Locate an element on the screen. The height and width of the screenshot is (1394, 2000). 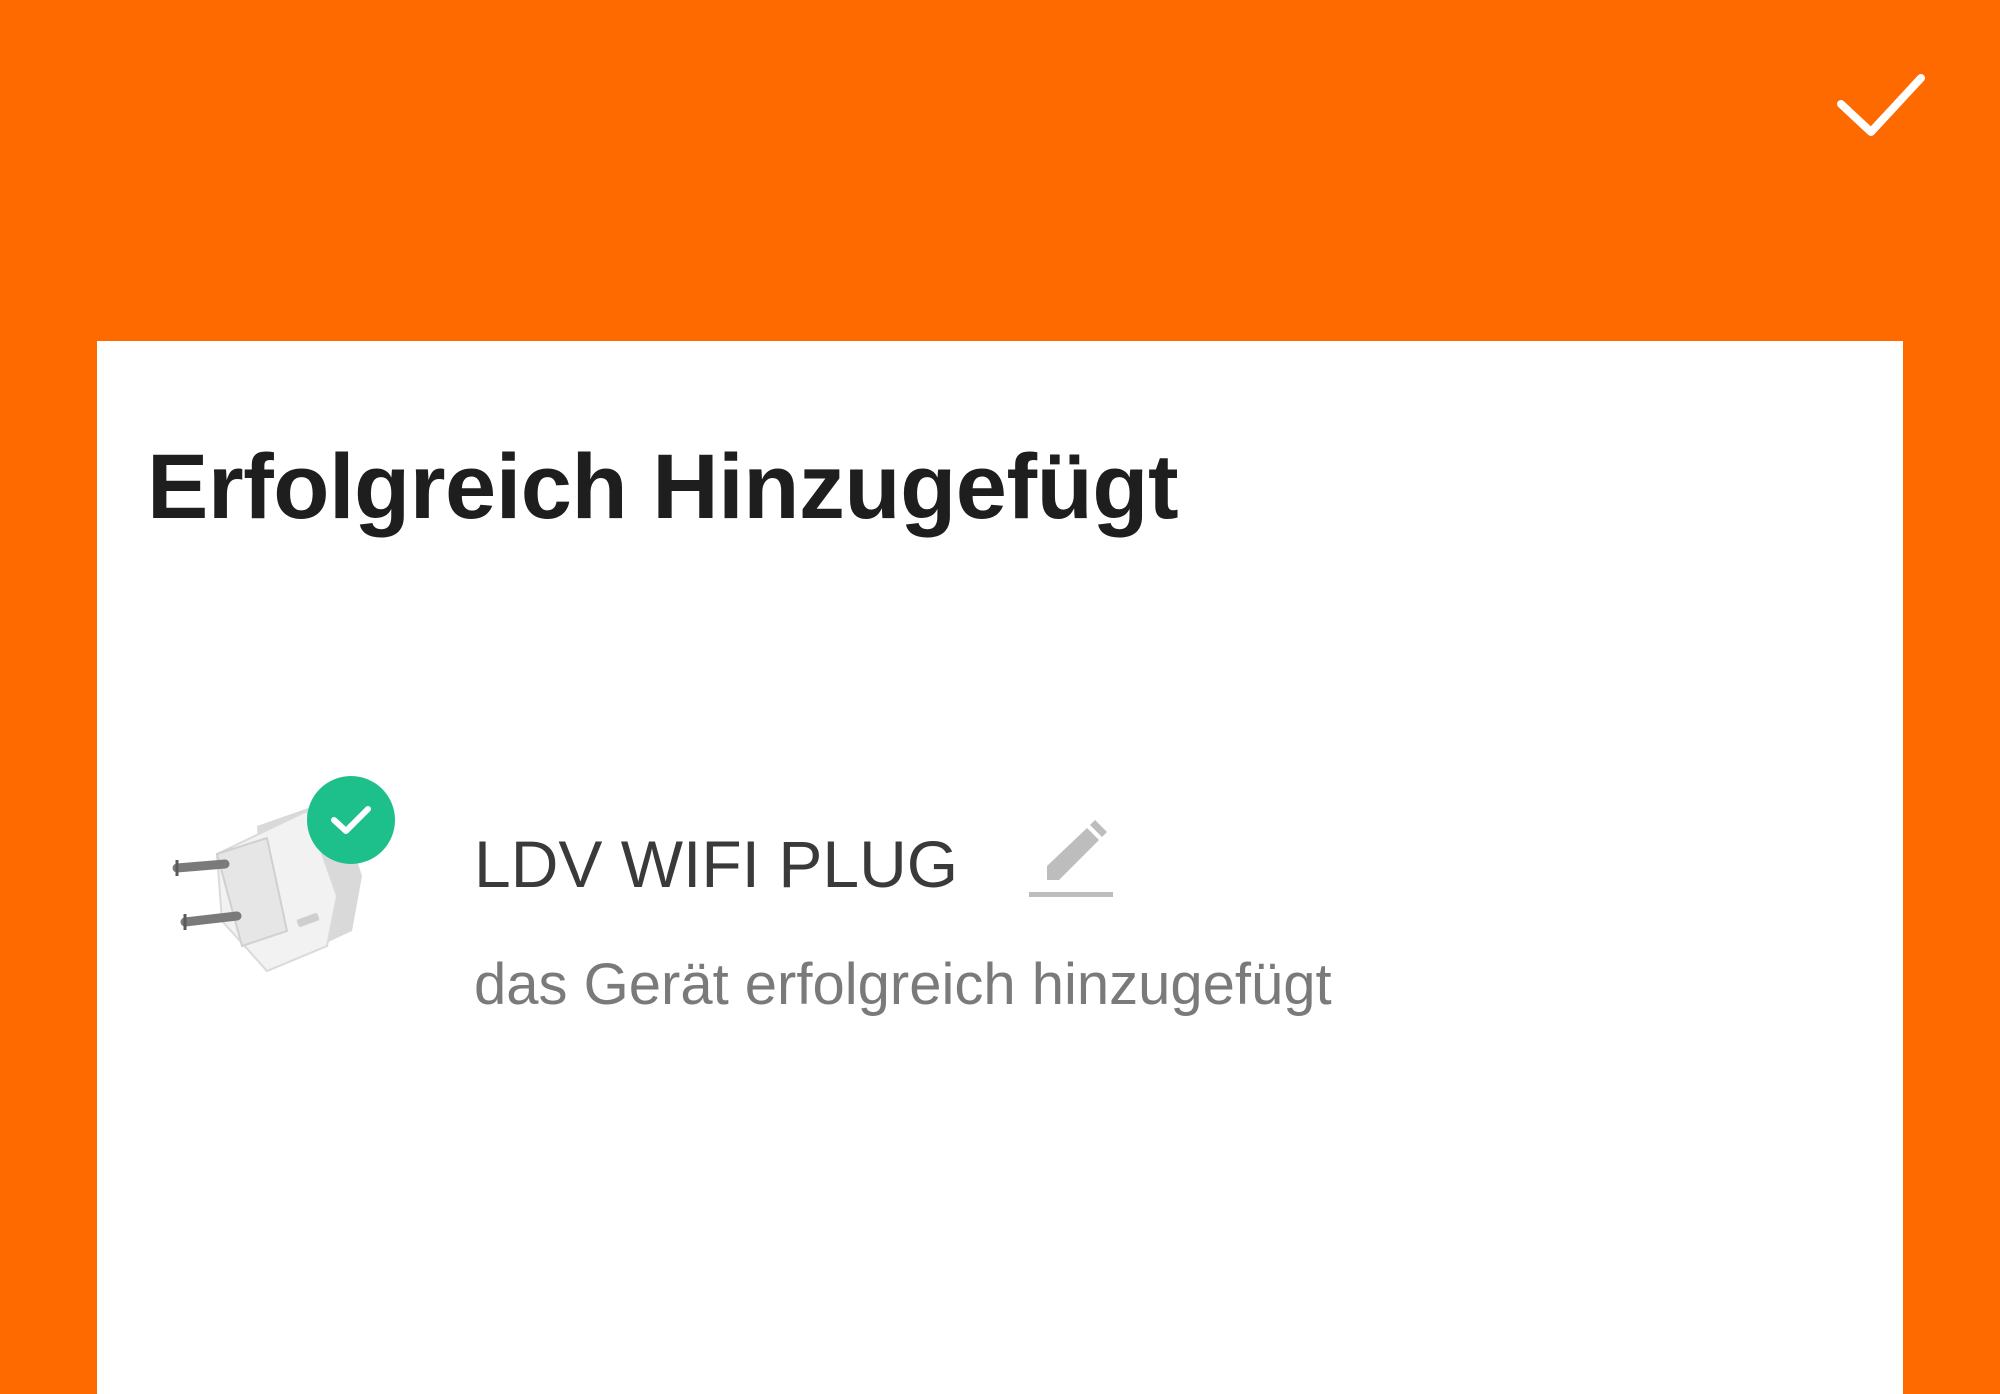
check-circle-icon is located at coordinates (351, 820).